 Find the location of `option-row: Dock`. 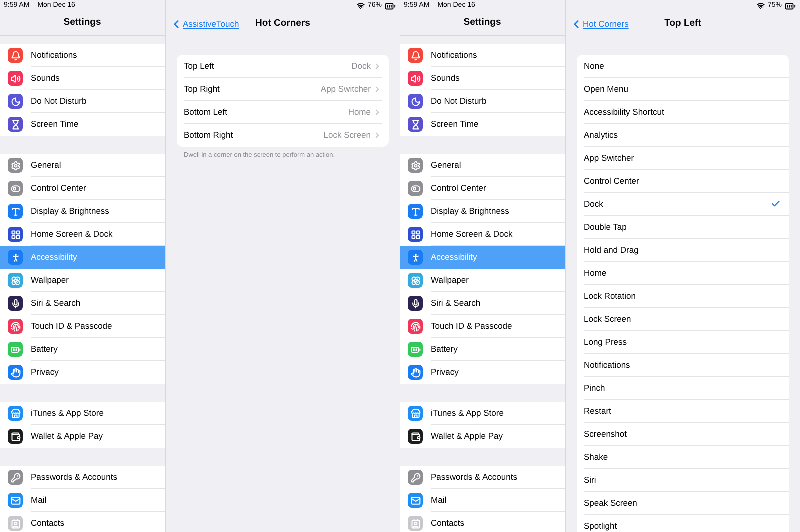

option-row: Dock is located at coordinates (683, 204).